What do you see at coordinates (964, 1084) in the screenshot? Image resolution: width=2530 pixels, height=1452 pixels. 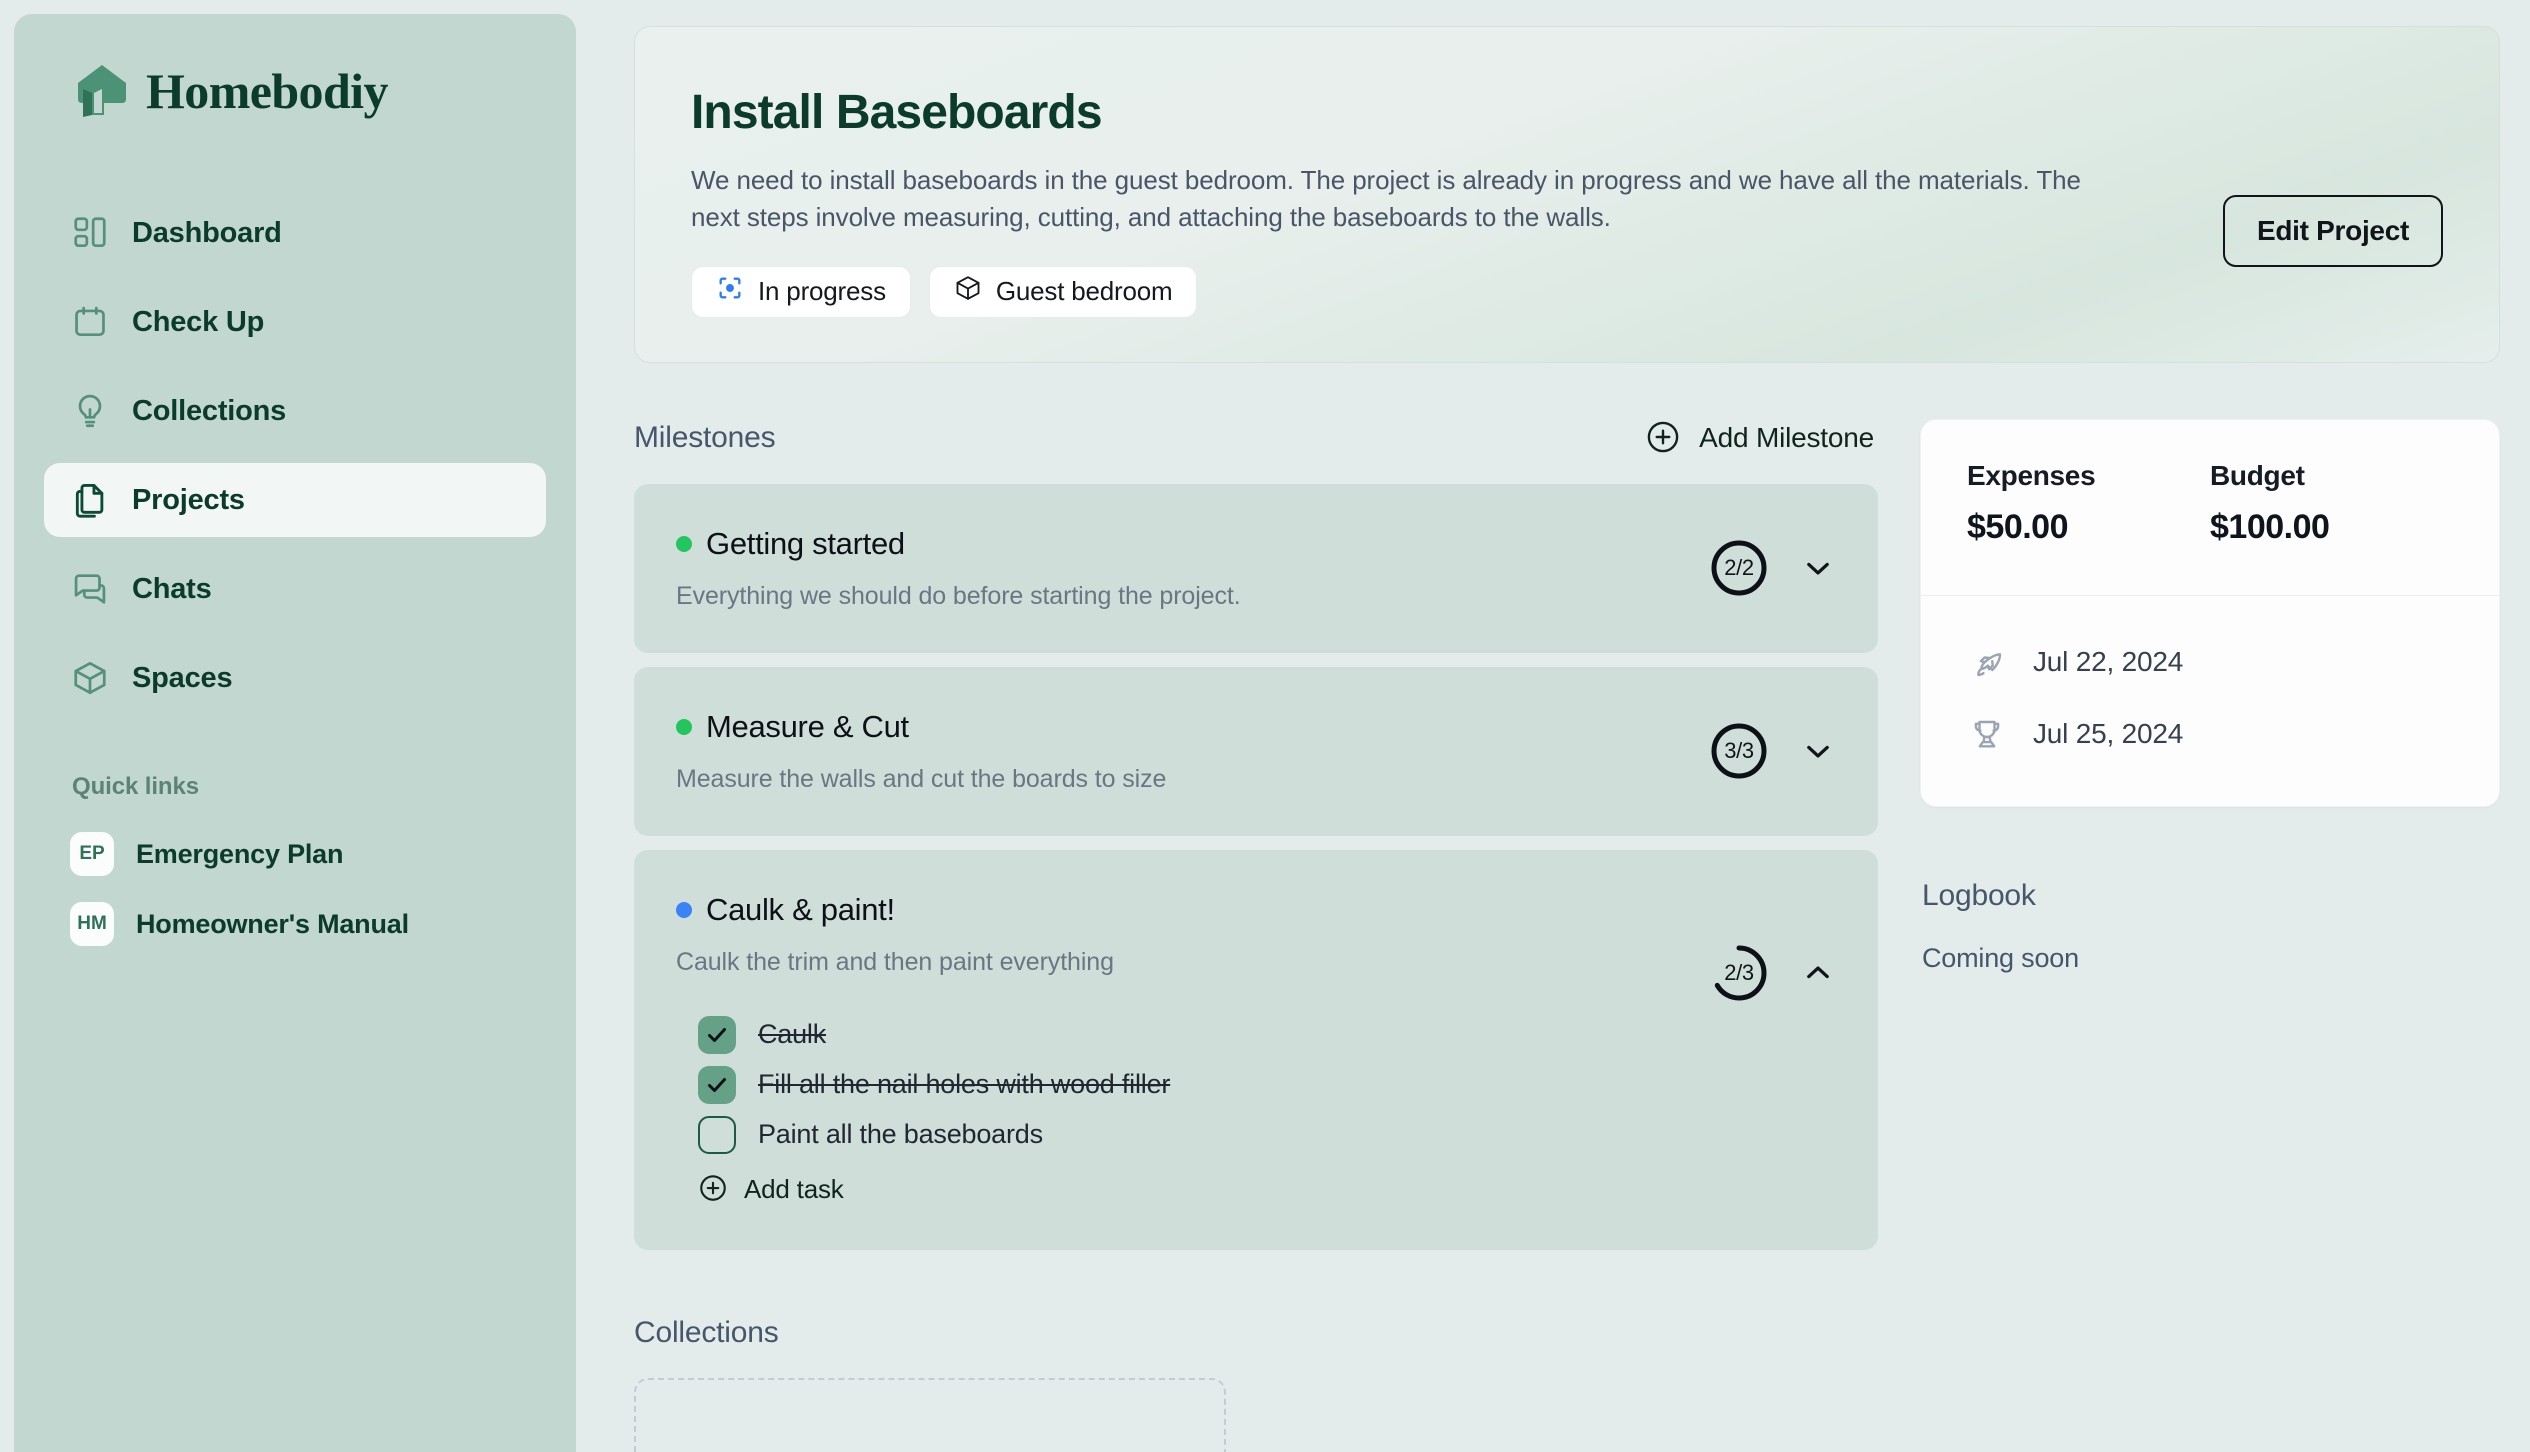 I see `task-label: Fill all the nail holes with wood filler` at bounding box center [964, 1084].